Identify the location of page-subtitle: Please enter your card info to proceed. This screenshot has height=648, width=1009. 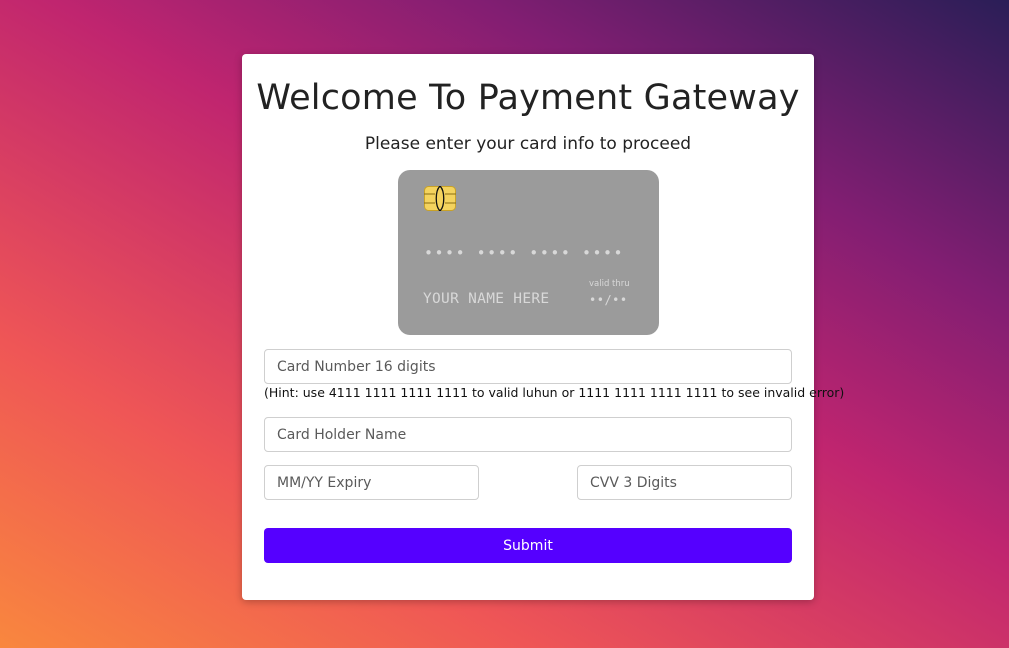
(528, 144).